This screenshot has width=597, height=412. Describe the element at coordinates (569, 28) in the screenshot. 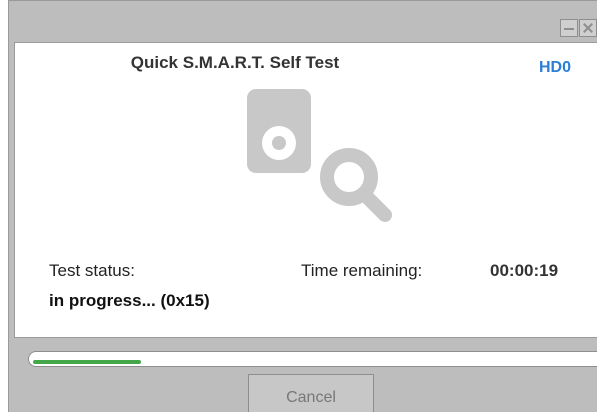

I see `minimize-icon` at that location.